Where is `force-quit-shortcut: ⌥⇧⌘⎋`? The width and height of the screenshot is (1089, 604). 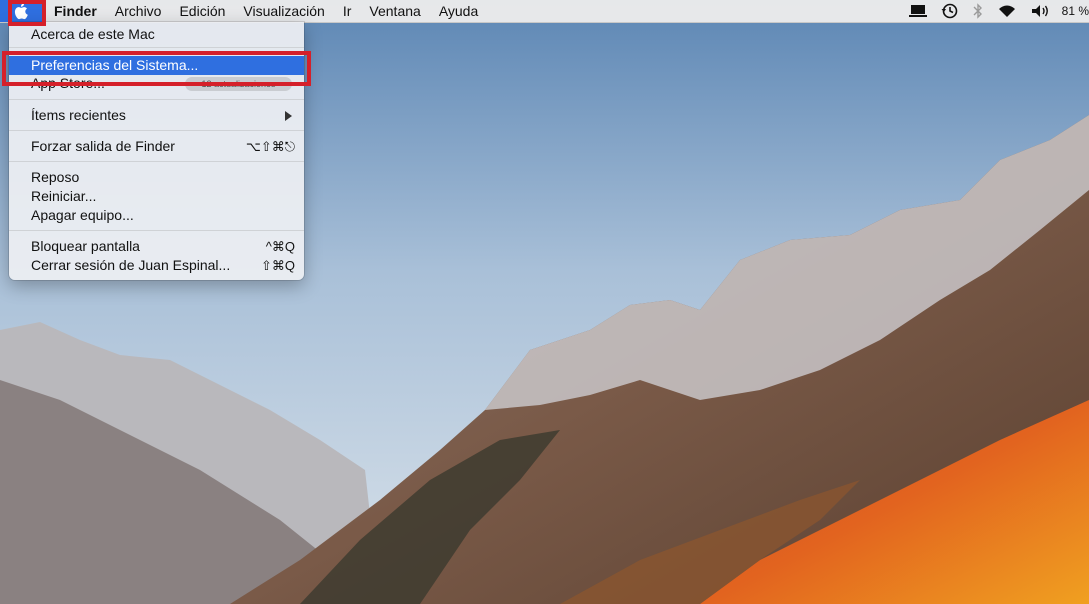
force-quit-shortcut: ⌥⇧⌘⎋ is located at coordinates (270, 146).